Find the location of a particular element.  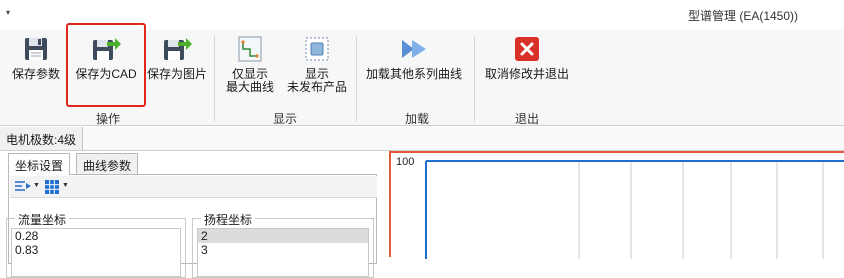

floppy-disk-icon is located at coordinates (36, 49).